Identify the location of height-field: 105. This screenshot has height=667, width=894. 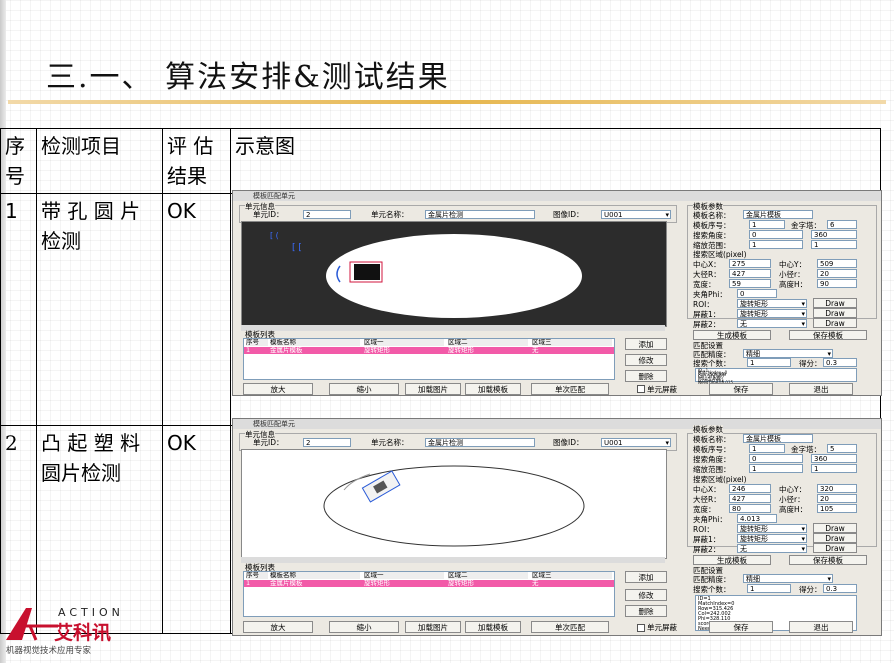
(837, 508).